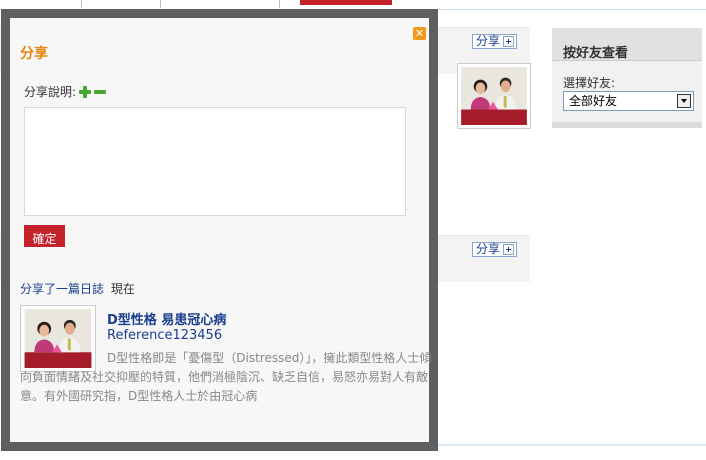  Describe the element at coordinates (346, 2) in the screenshot. I see `top-tab-active` at that location.